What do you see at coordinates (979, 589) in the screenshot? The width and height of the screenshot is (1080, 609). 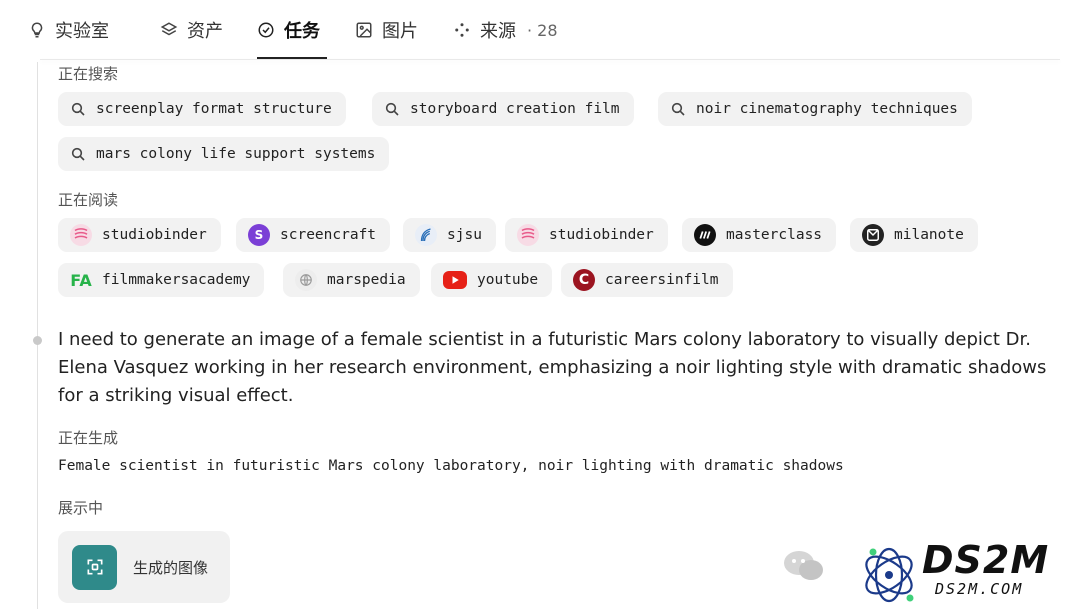 I see `watermark-subtitle: DS2M.COM` at bounding box center [979, 589].